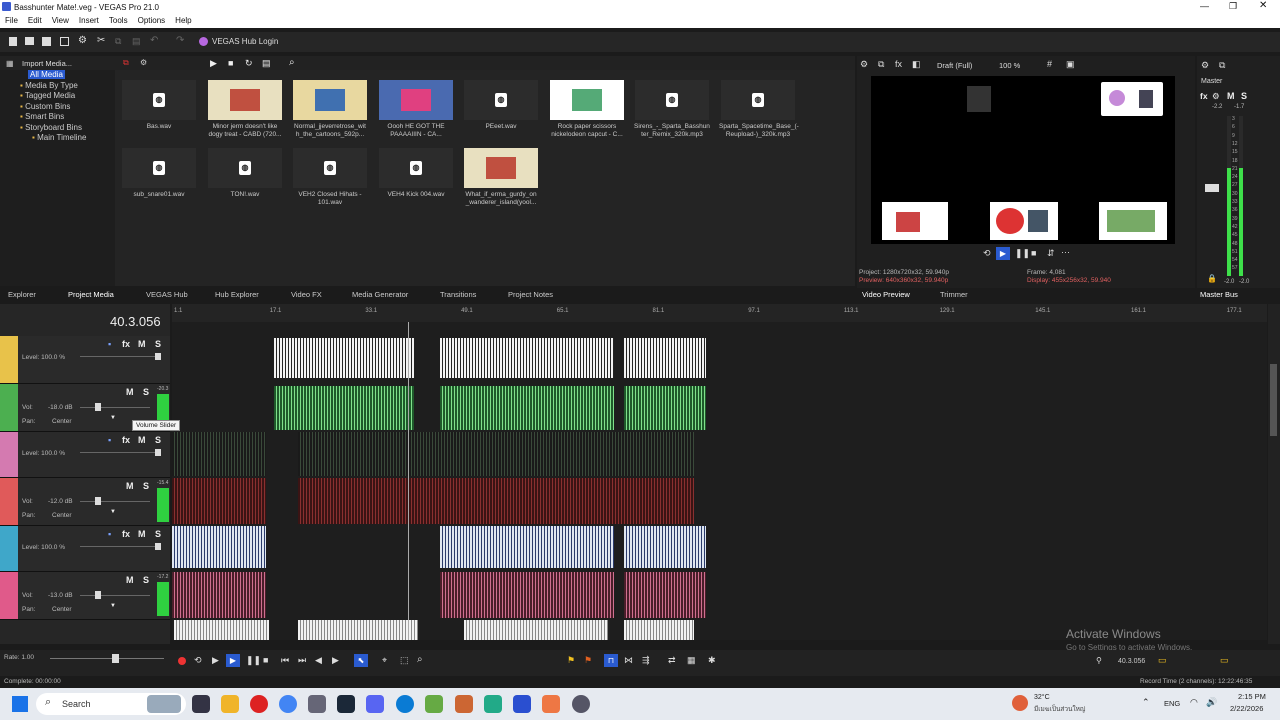 This screenshot has width=1280, height=720. What do you see at coordinates (57, 86) in the screenshot?
I see `tree-media-by-type: ▪ Media By Type` at bounding box center [57, 86].